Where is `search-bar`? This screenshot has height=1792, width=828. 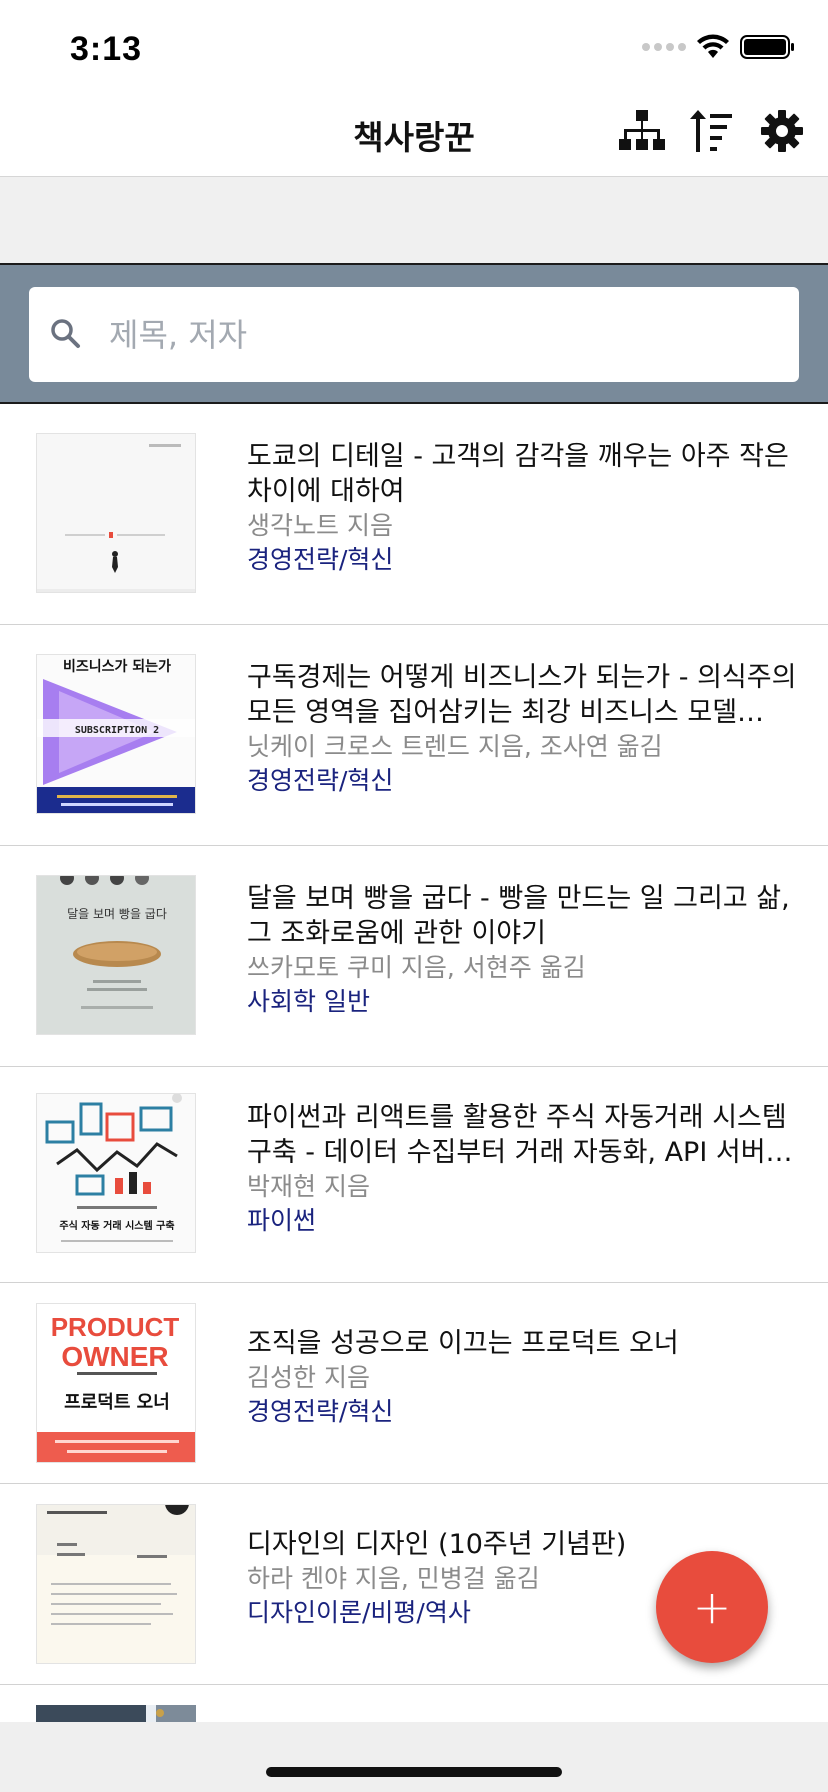
search-bar is located at coordinates (414, 333).